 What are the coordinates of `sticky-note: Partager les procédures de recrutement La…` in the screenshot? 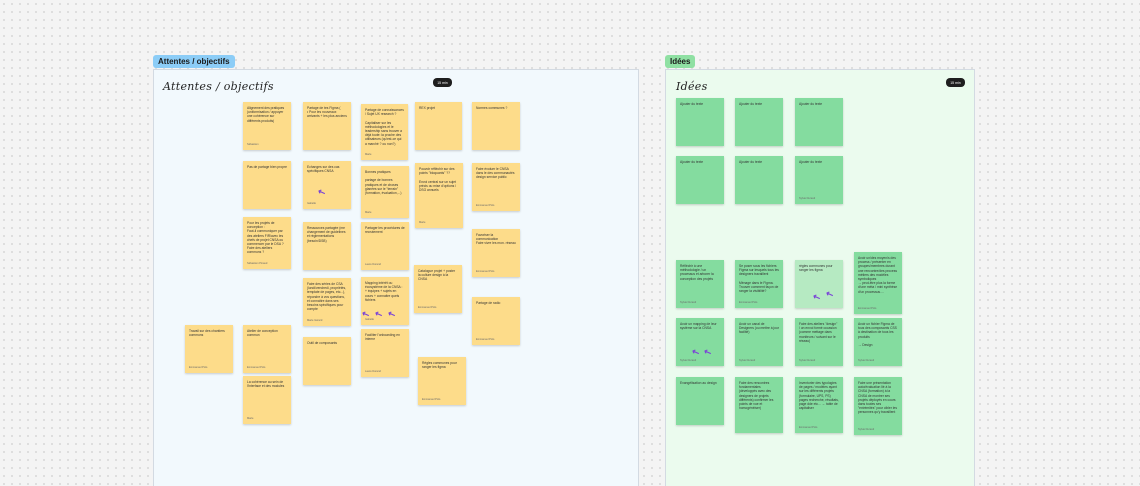 It's located at (385, 246).